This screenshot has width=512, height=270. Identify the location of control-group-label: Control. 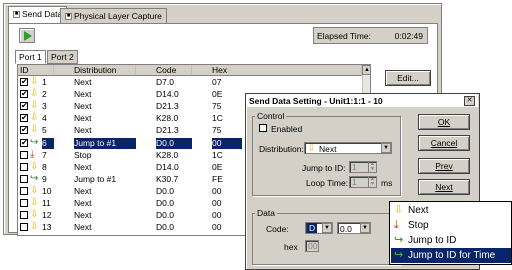
(271, 116).